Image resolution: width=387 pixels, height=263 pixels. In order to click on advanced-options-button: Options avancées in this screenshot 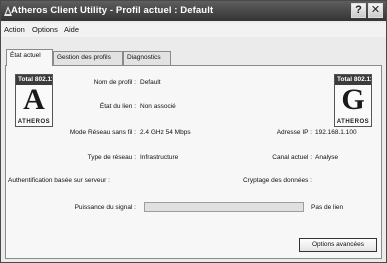, I will do `click(338, 245)`.